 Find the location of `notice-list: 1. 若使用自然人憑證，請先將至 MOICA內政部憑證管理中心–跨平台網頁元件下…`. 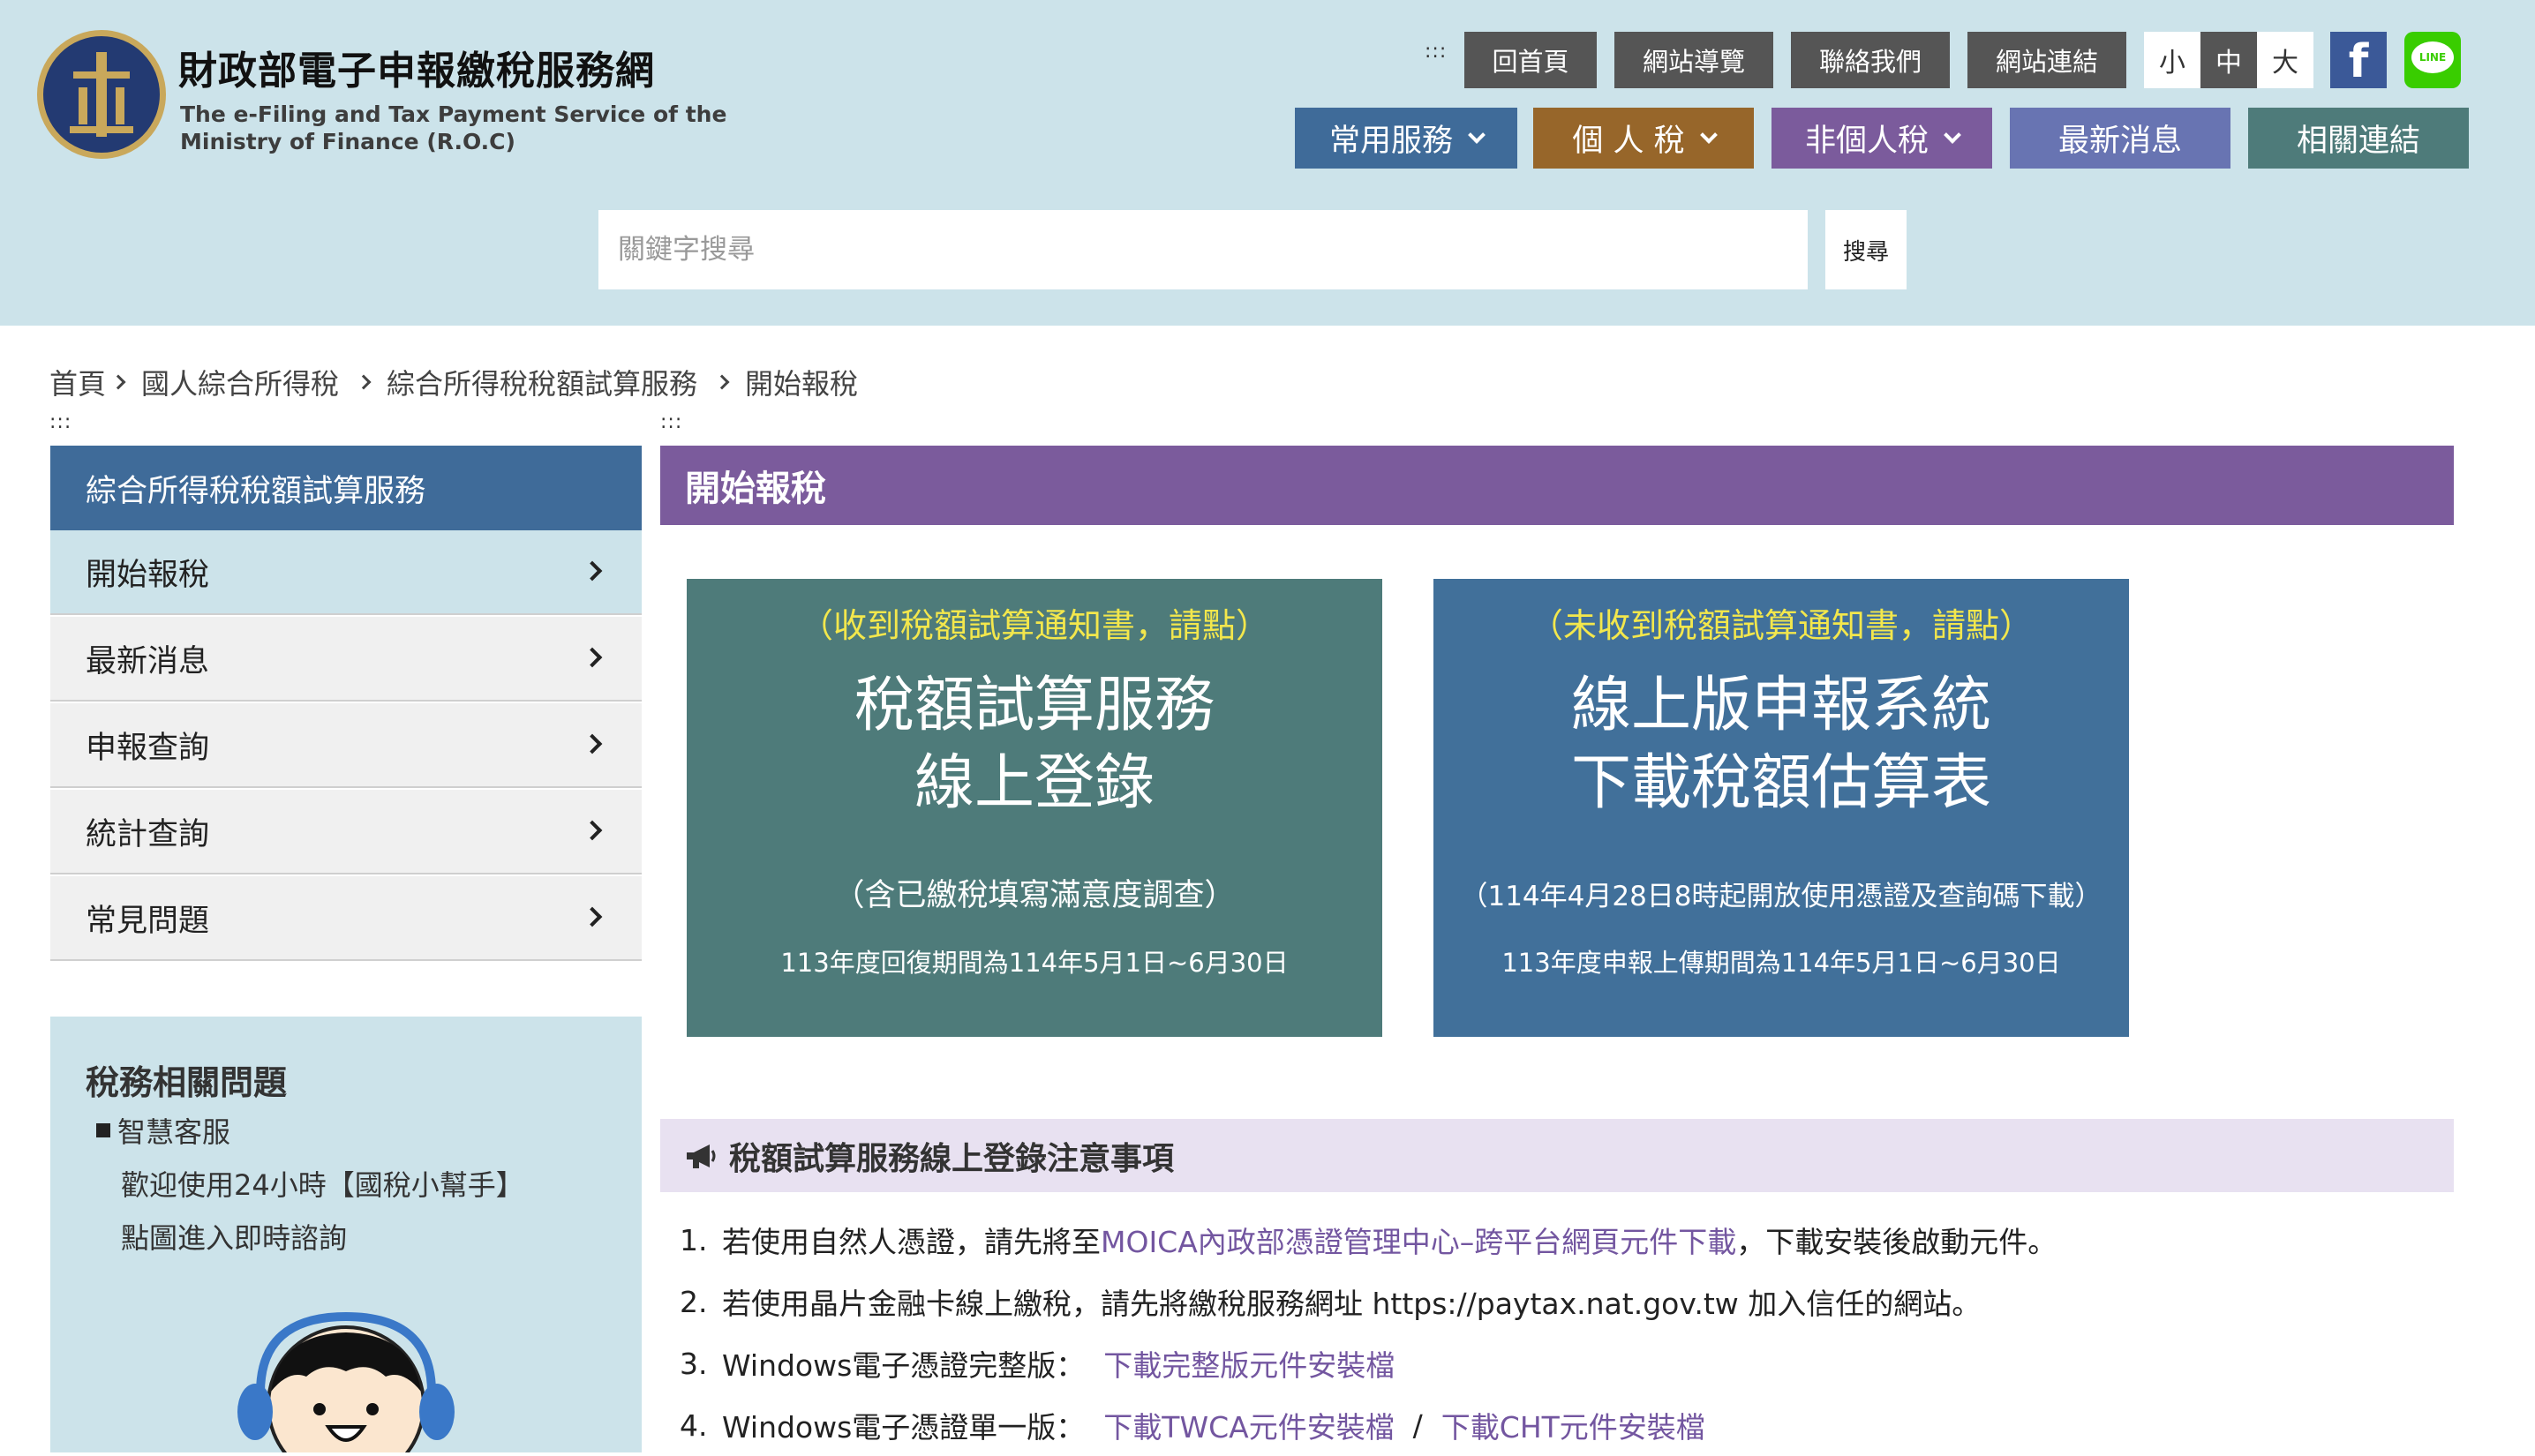

notice-list: 1. 若使用自然人憑證，請先將至 MOICA內政部憑證管理中心–跨平台網頁元件下… is located at coordinates (1562, 1332).